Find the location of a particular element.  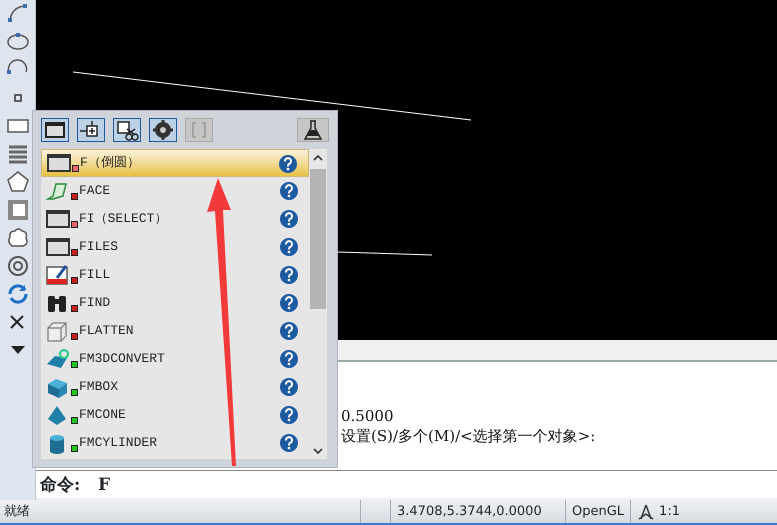

suggestion-item: FMCONE is located at coordinates (175, 415).